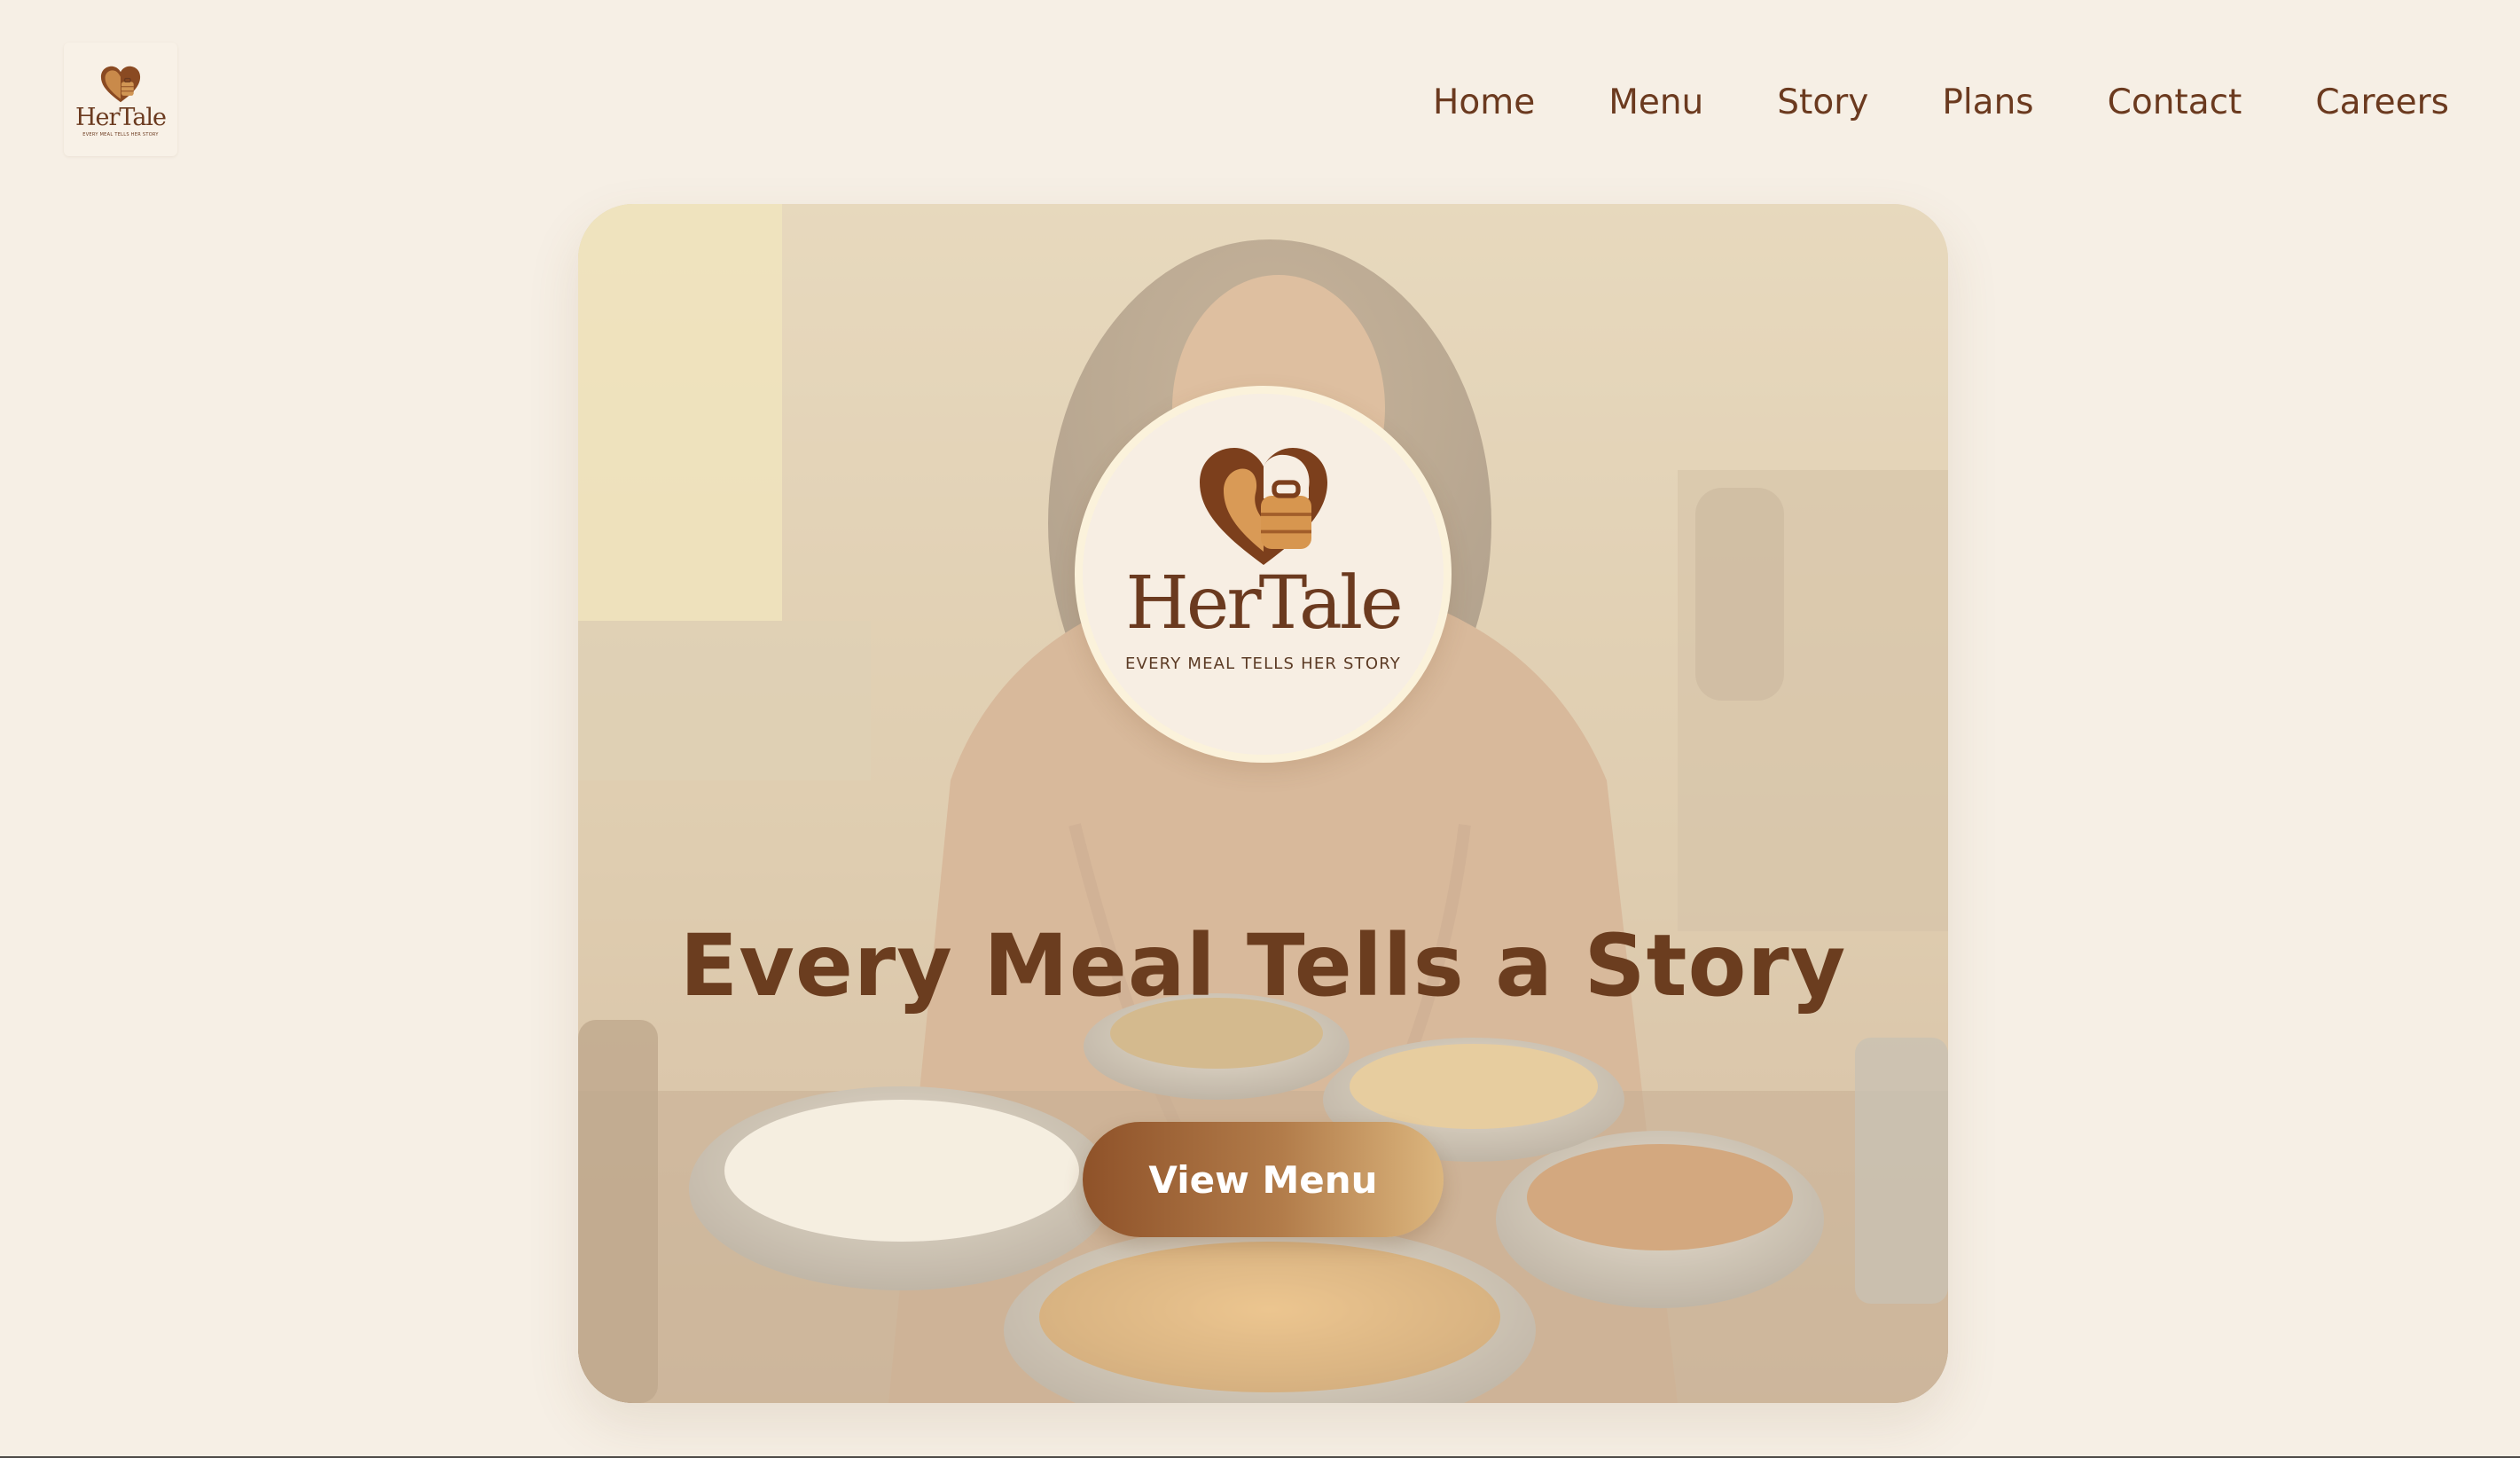  I want to click on header-logo-tagline: EVERY MEAL TELLS HER STORY, so click(120, 134).